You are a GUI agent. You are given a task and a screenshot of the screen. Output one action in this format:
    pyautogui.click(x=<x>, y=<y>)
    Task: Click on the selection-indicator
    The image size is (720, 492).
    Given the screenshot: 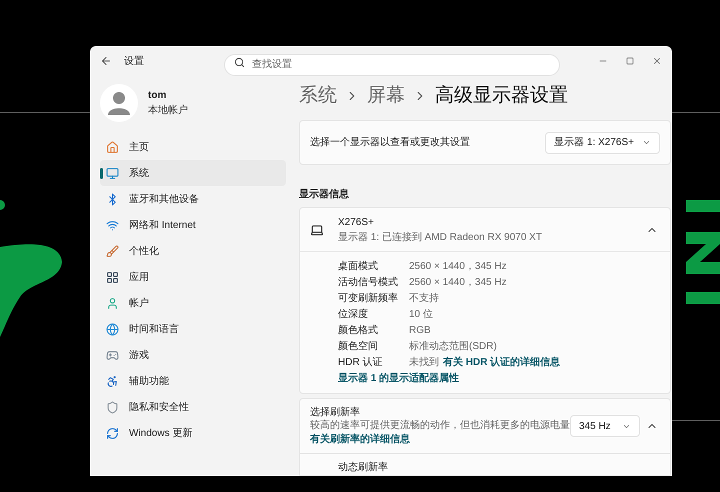 What is the action you would take?
    pyautogui.click(x=101, y=173)
    